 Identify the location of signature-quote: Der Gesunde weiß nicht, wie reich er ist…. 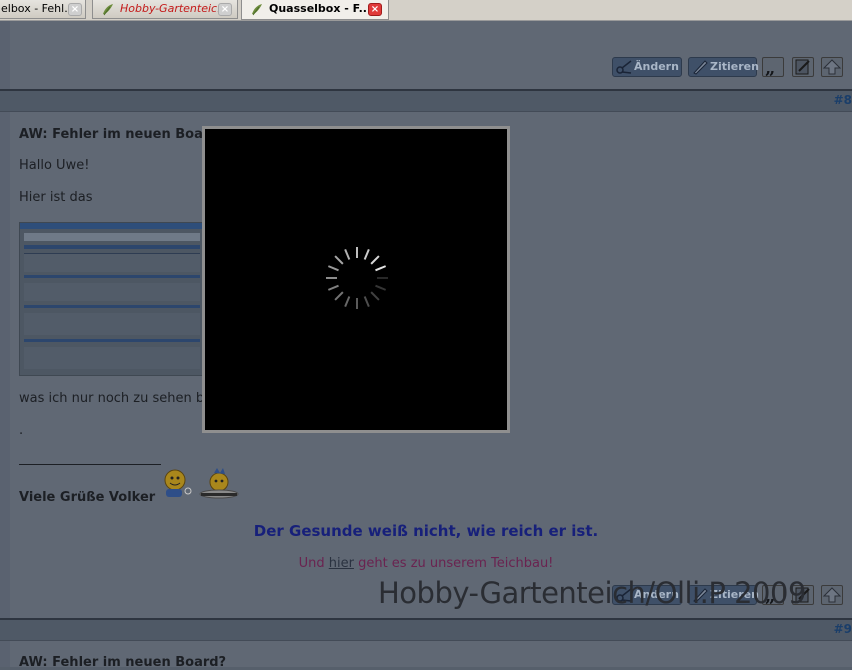
(426, 531).